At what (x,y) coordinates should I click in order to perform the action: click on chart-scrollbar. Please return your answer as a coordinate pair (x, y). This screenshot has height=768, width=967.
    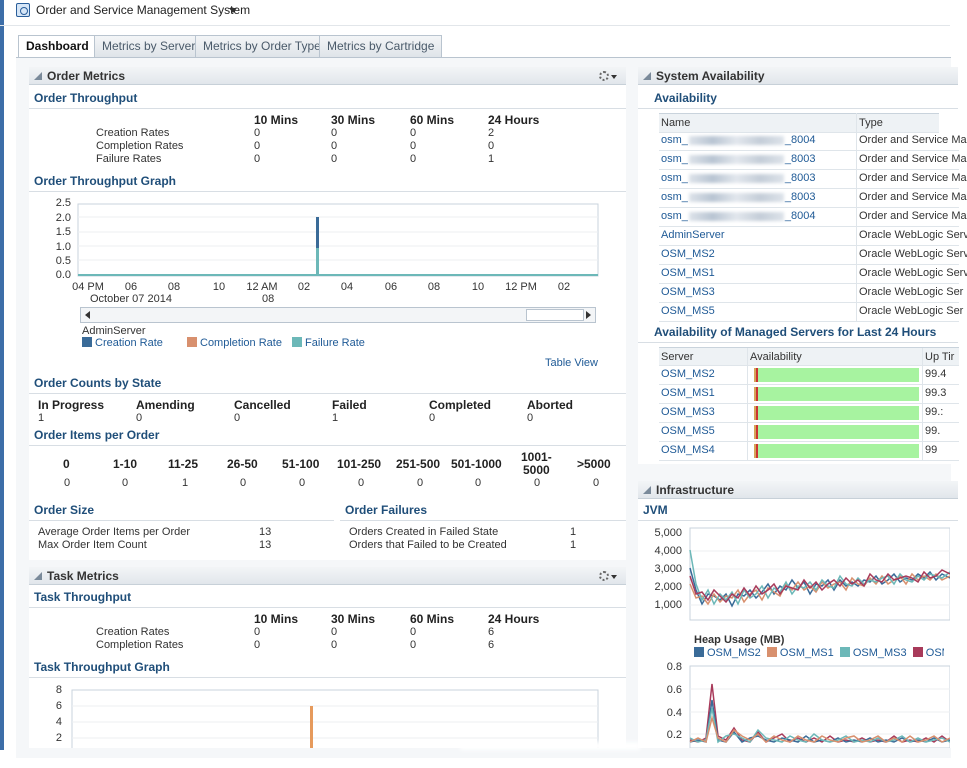
    Looking at the image, I should click on (338, 315).